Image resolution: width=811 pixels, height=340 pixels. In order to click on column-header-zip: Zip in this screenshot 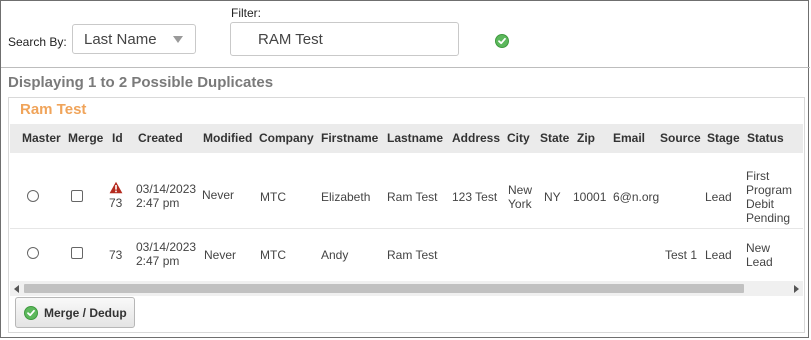, I will do `click(586, 138)`.